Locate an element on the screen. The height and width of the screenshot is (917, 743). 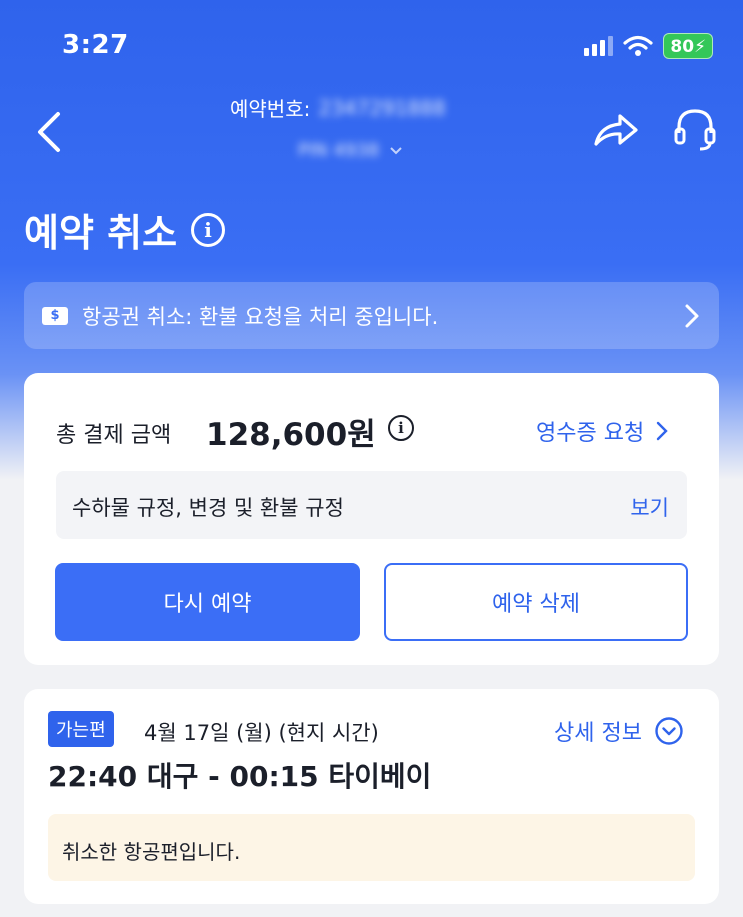
customer-support-icon is located at coordinates (695, 129).